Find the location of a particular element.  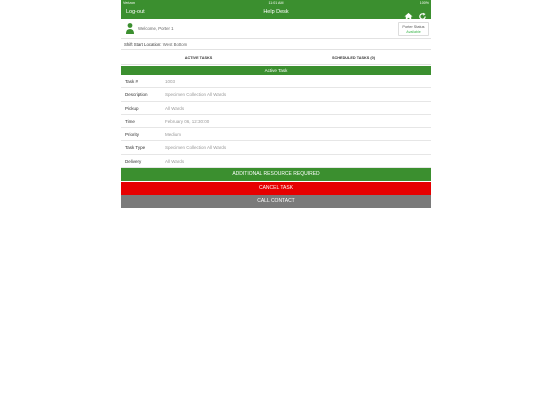

detail-row-pickup: Pickup All Wards is located at coordinates (276, 108).